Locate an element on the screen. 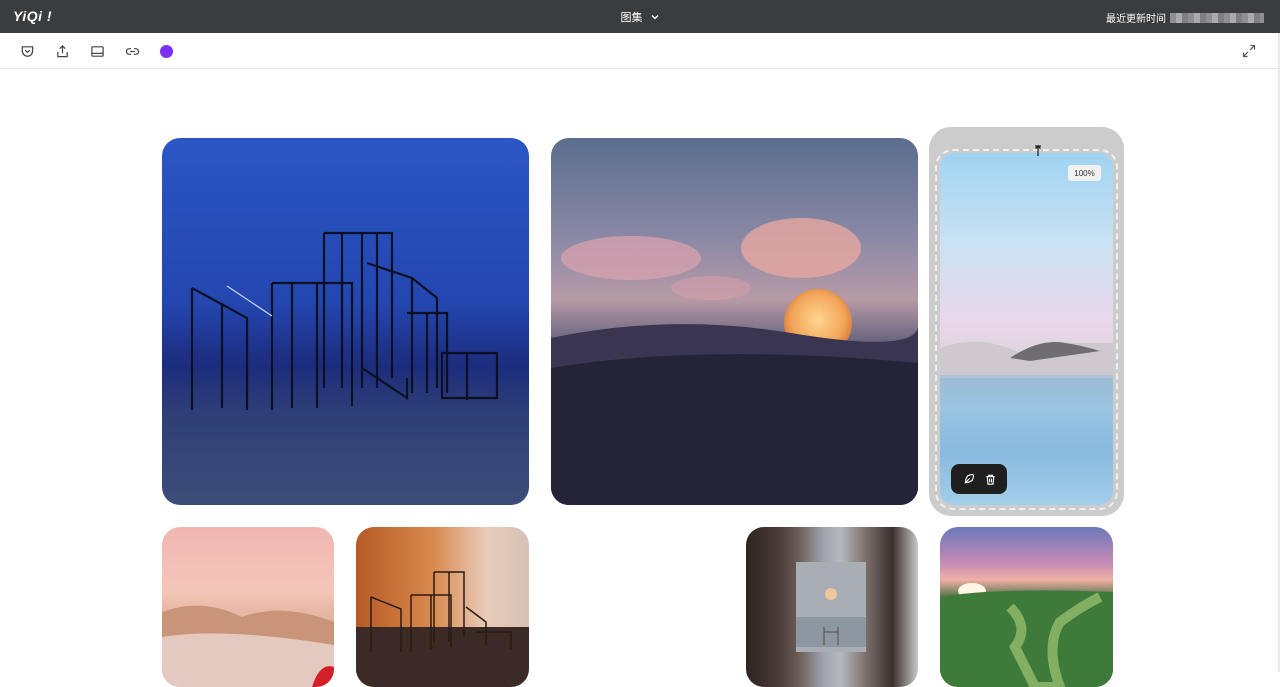 The image size is (1280, 687). orange-sculpture-graphic is located at coordinates (442, 629).